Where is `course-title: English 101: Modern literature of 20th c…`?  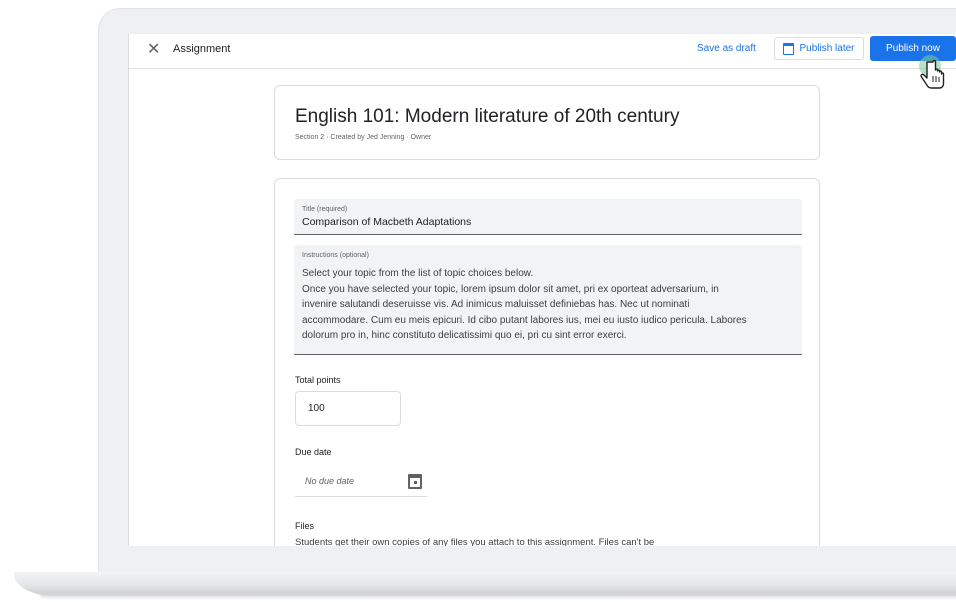
course-title: English 101: Modern literature of 20th c… is located at coordinates (487, 116).